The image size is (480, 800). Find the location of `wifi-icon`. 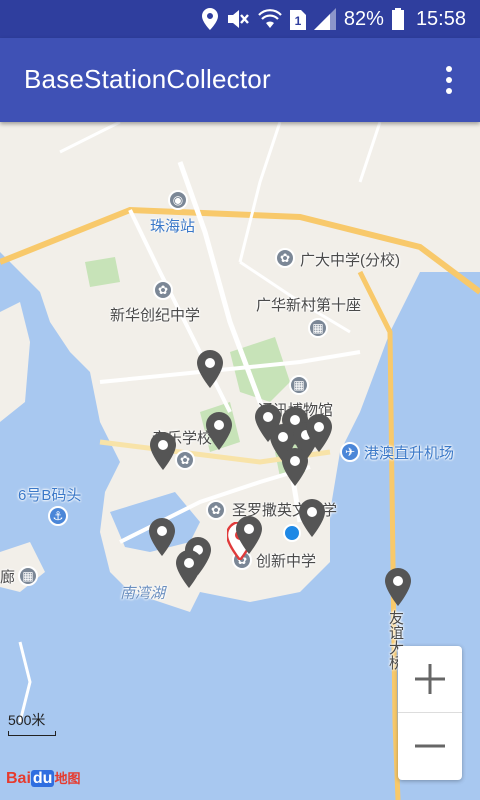

wifi-icon is located at coordinates (270, 19).